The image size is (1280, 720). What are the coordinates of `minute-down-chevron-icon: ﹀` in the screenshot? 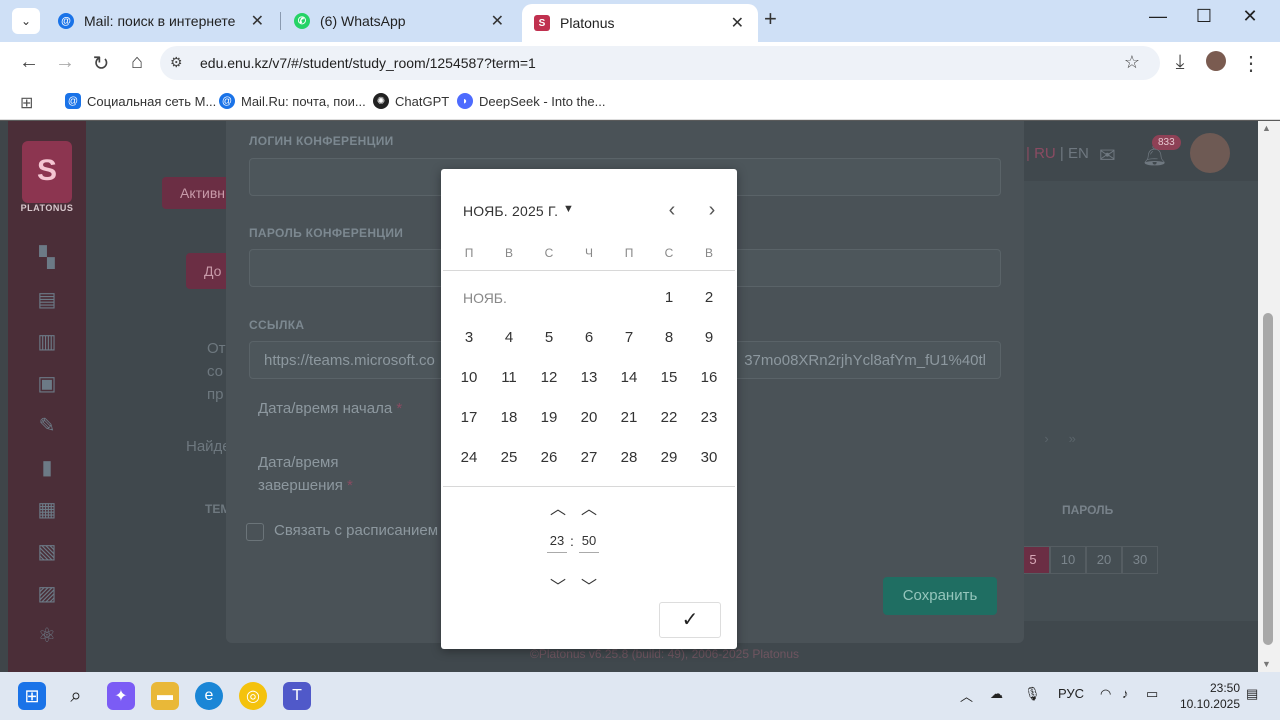 It's located at (589, 585).